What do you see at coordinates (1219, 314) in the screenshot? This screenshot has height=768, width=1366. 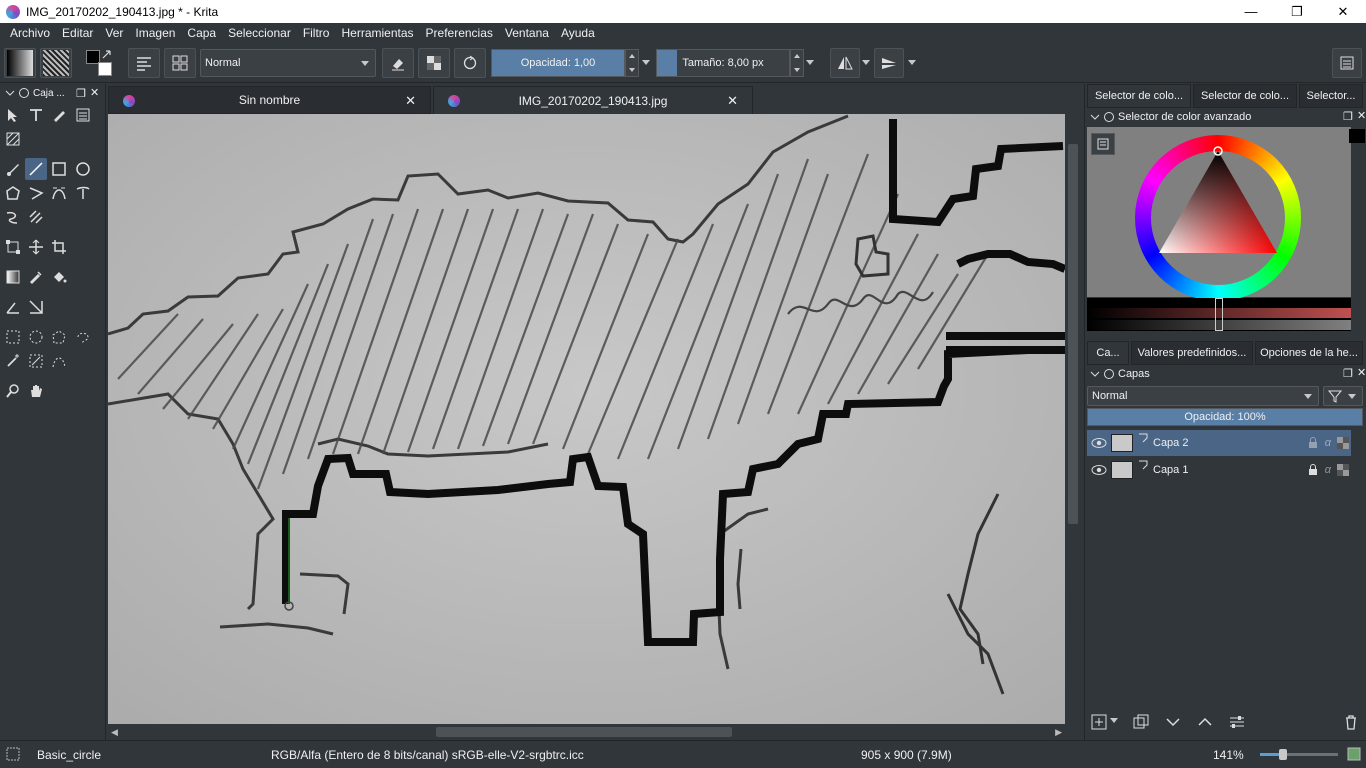 I see `color-history-bars` at bounding box center [1219, 314].